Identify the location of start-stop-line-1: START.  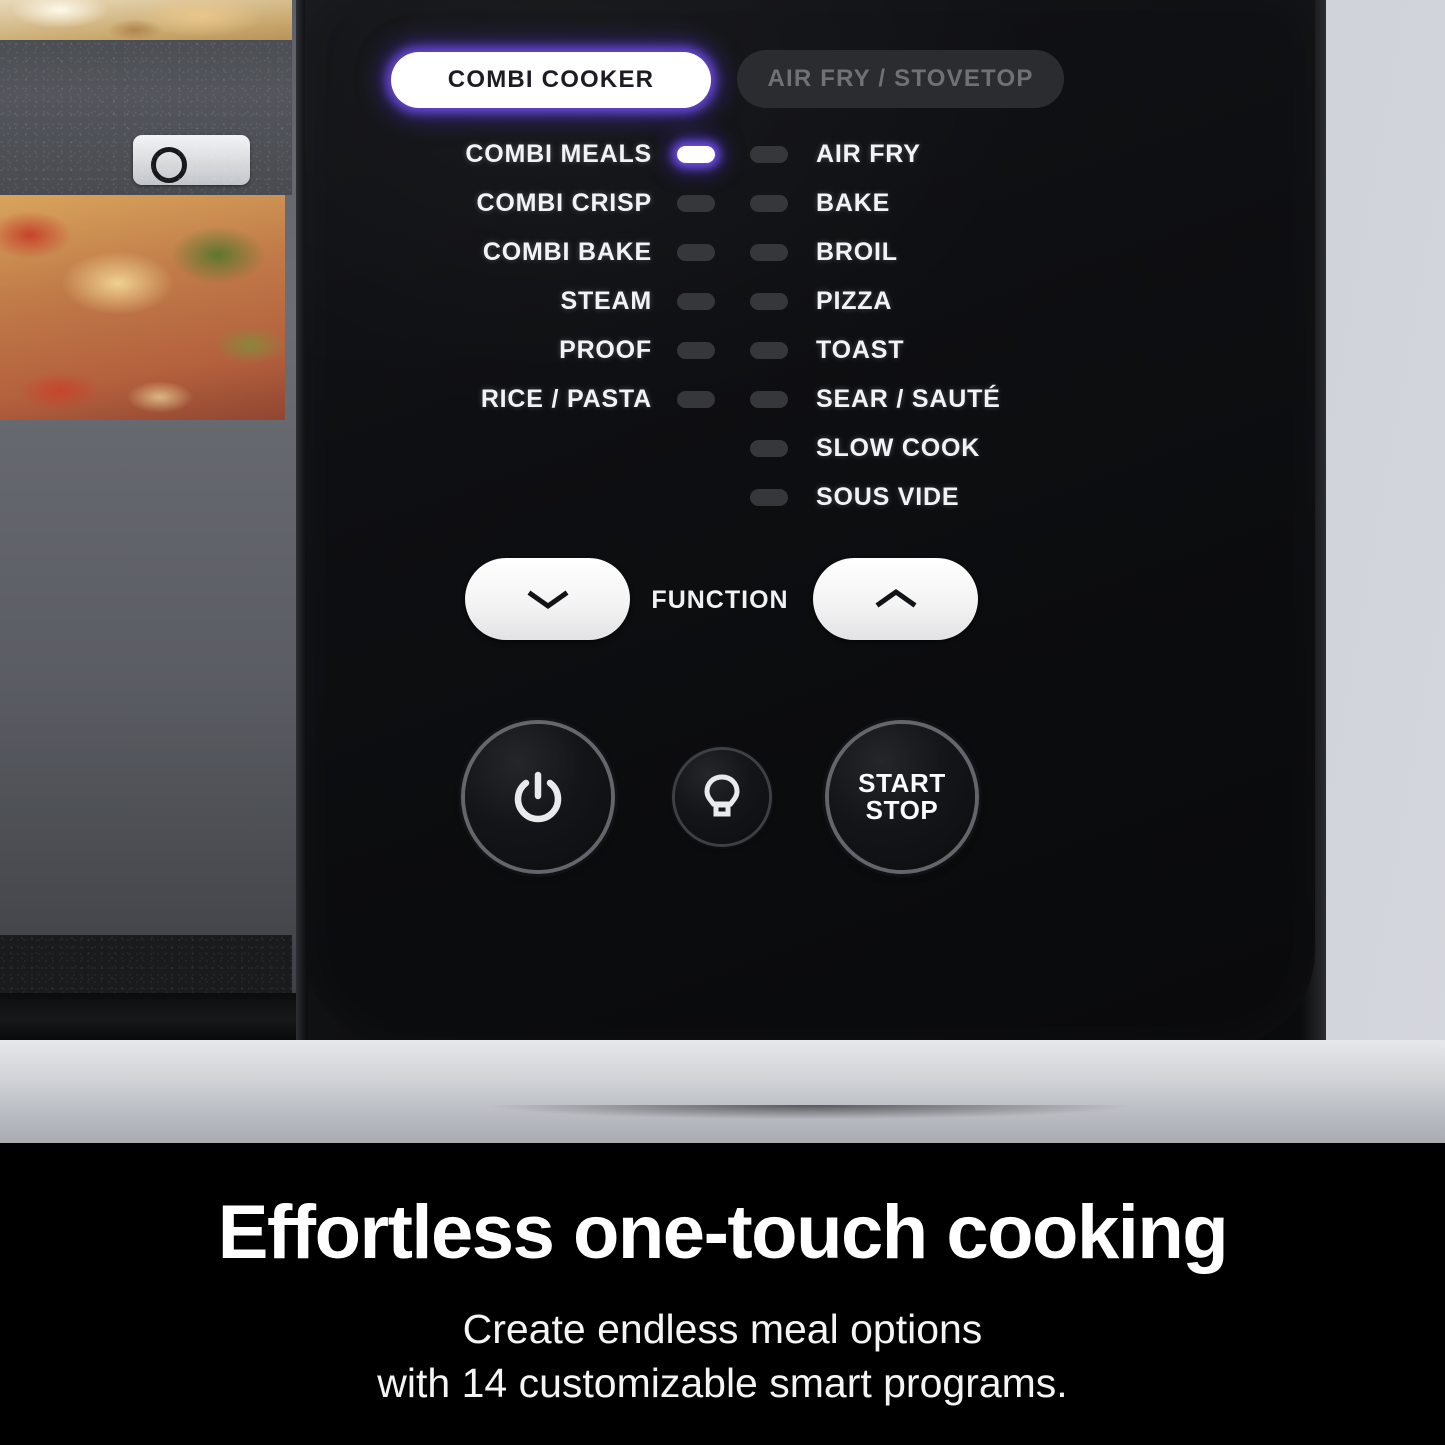
(902, 782).